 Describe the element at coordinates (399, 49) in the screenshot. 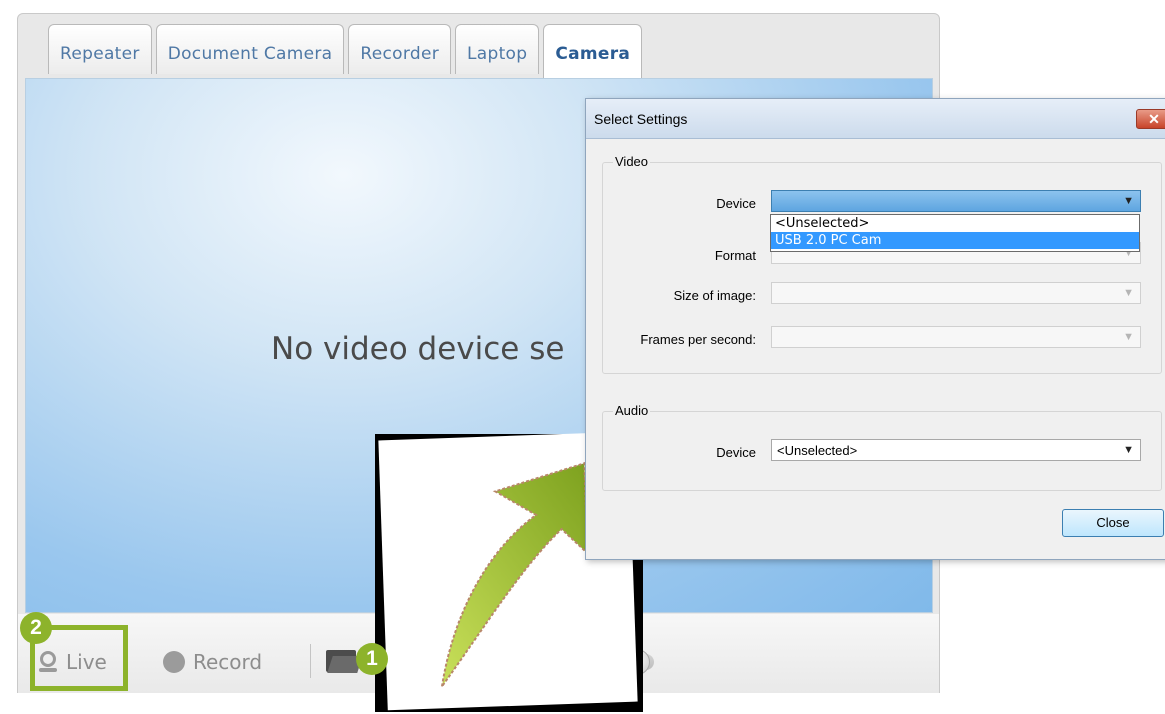

I see `tab-recorder: Recorder` at that location.